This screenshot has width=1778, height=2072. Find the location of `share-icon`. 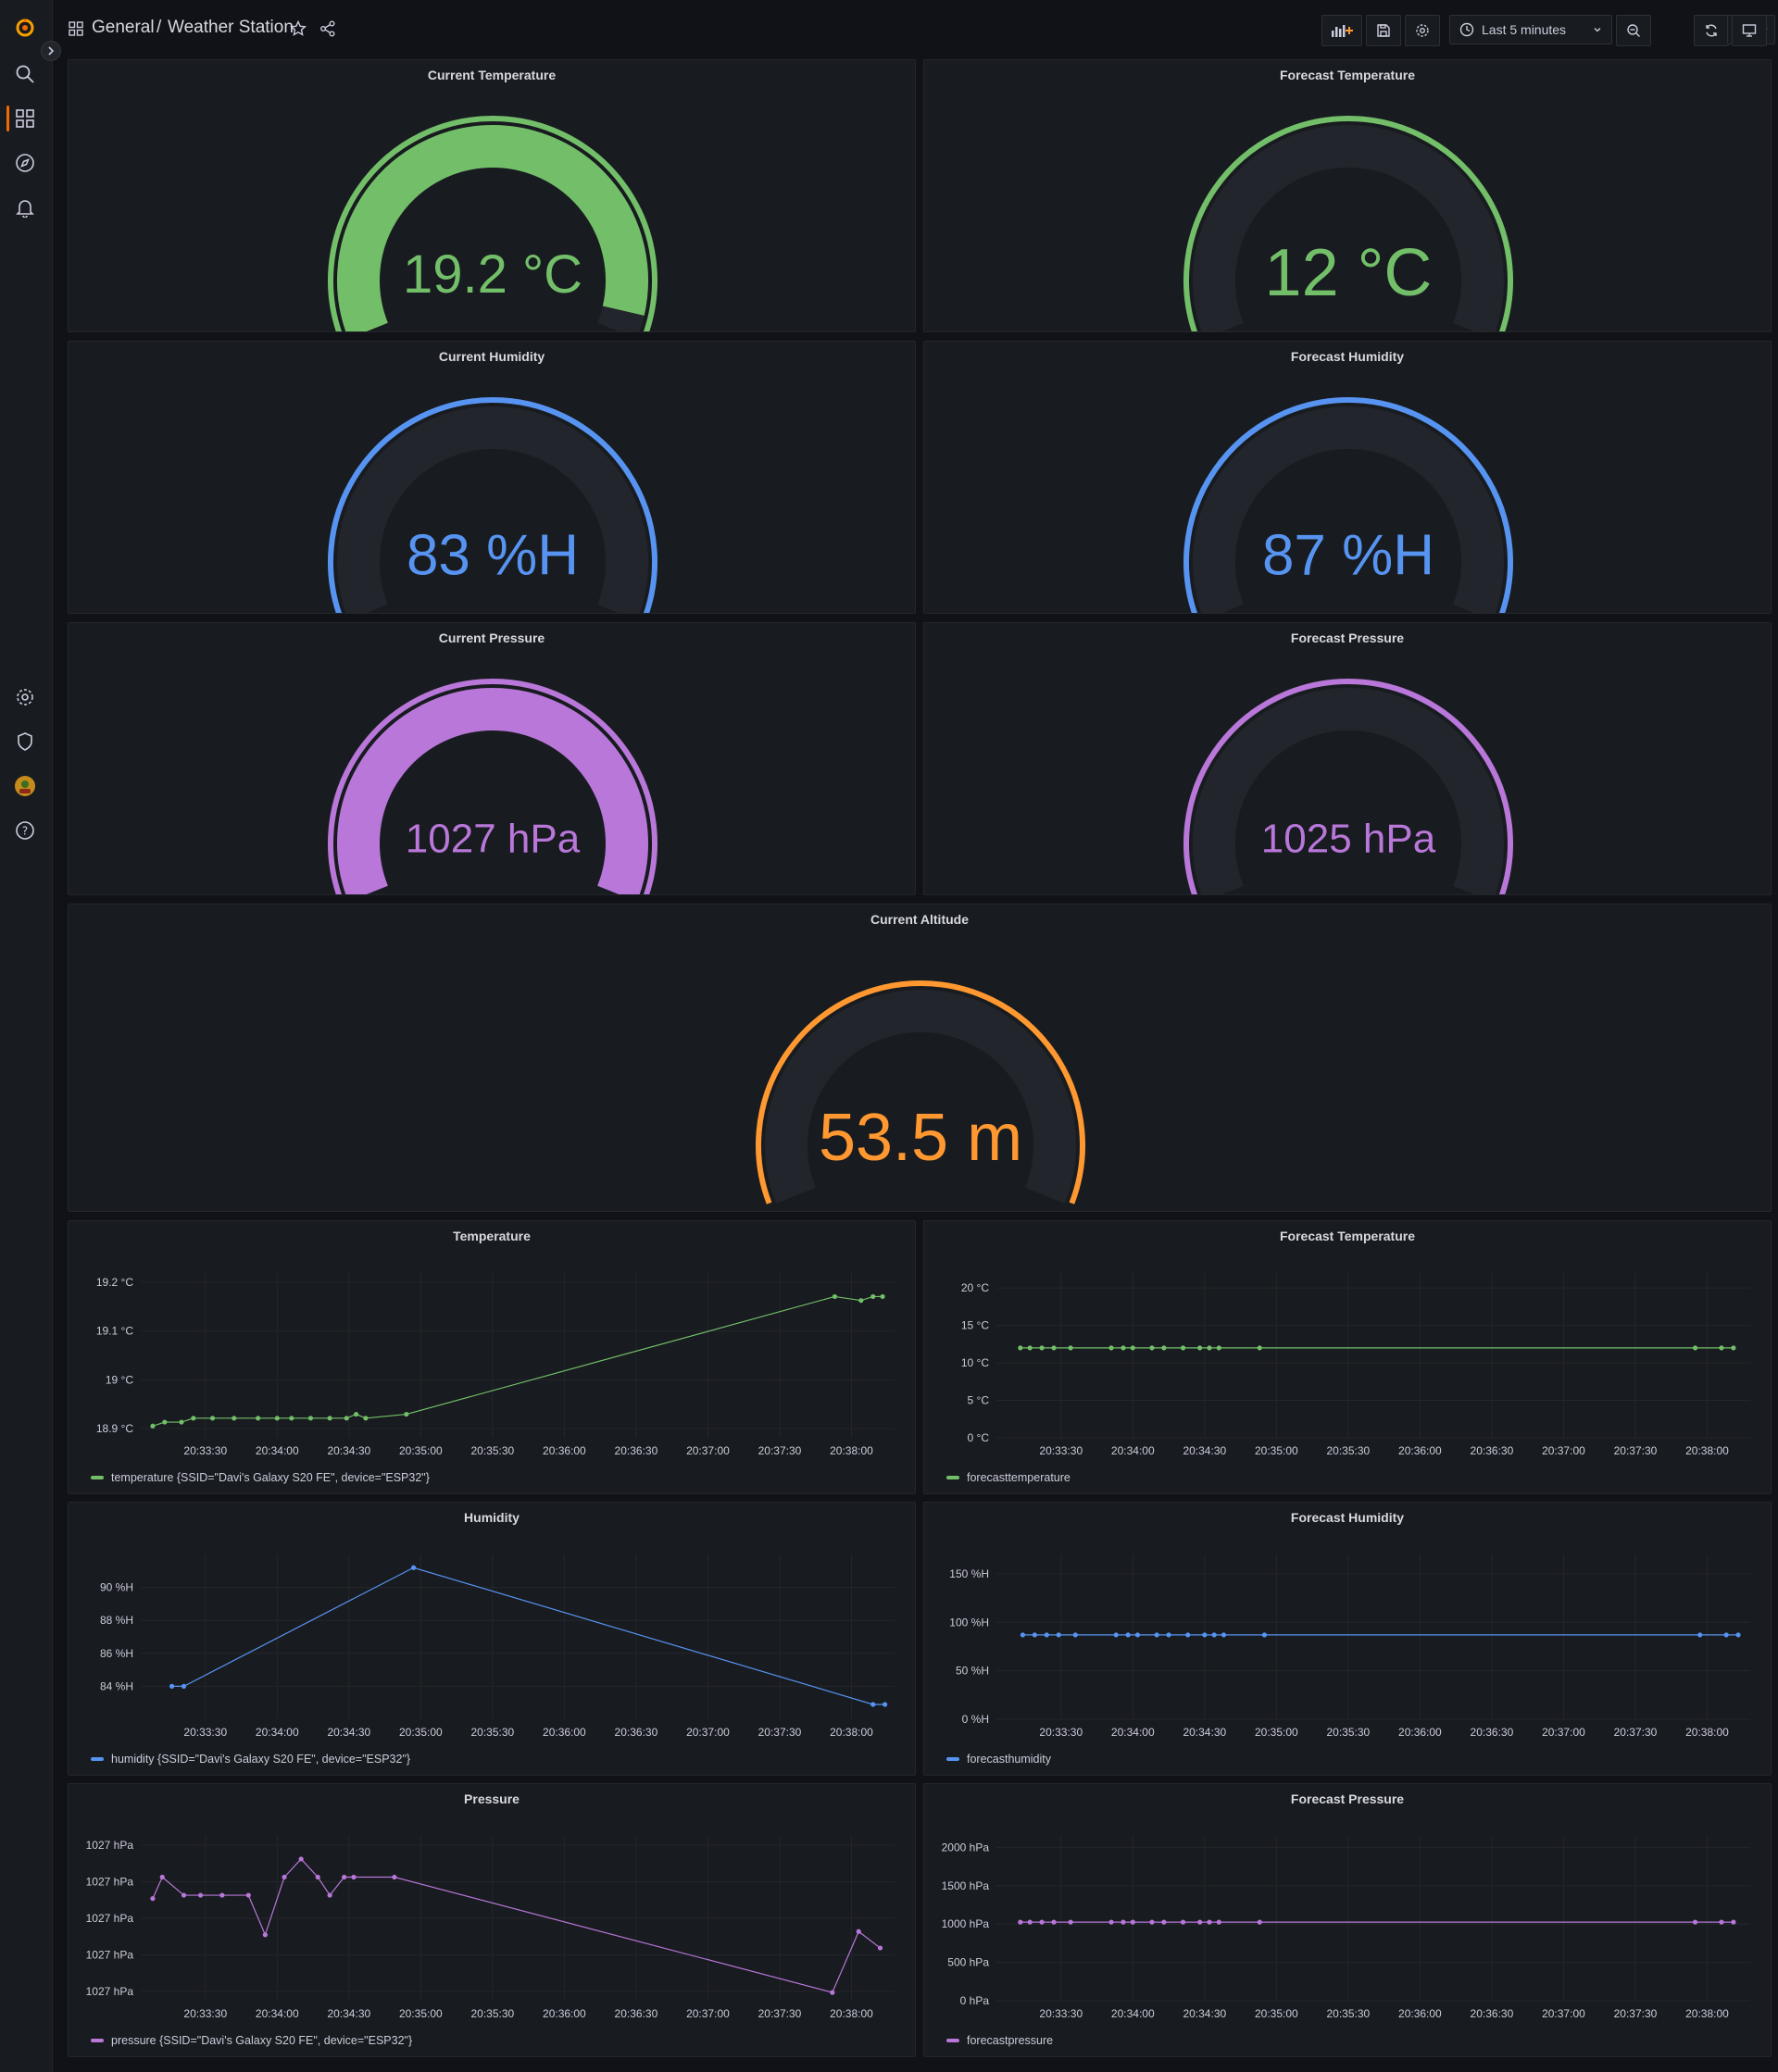

share-icon is located at coordinates (327, 31).